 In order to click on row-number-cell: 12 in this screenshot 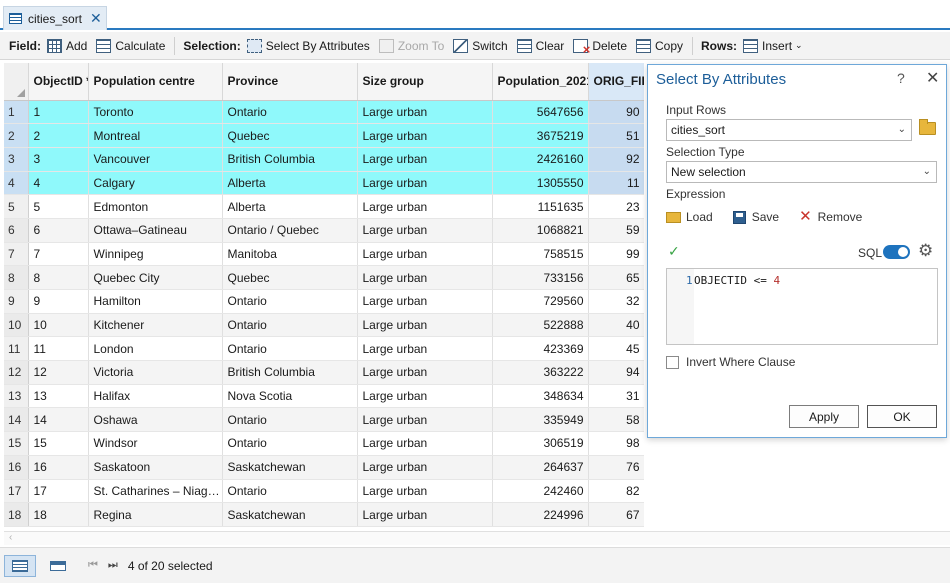, I will do `click(16, 372)`.